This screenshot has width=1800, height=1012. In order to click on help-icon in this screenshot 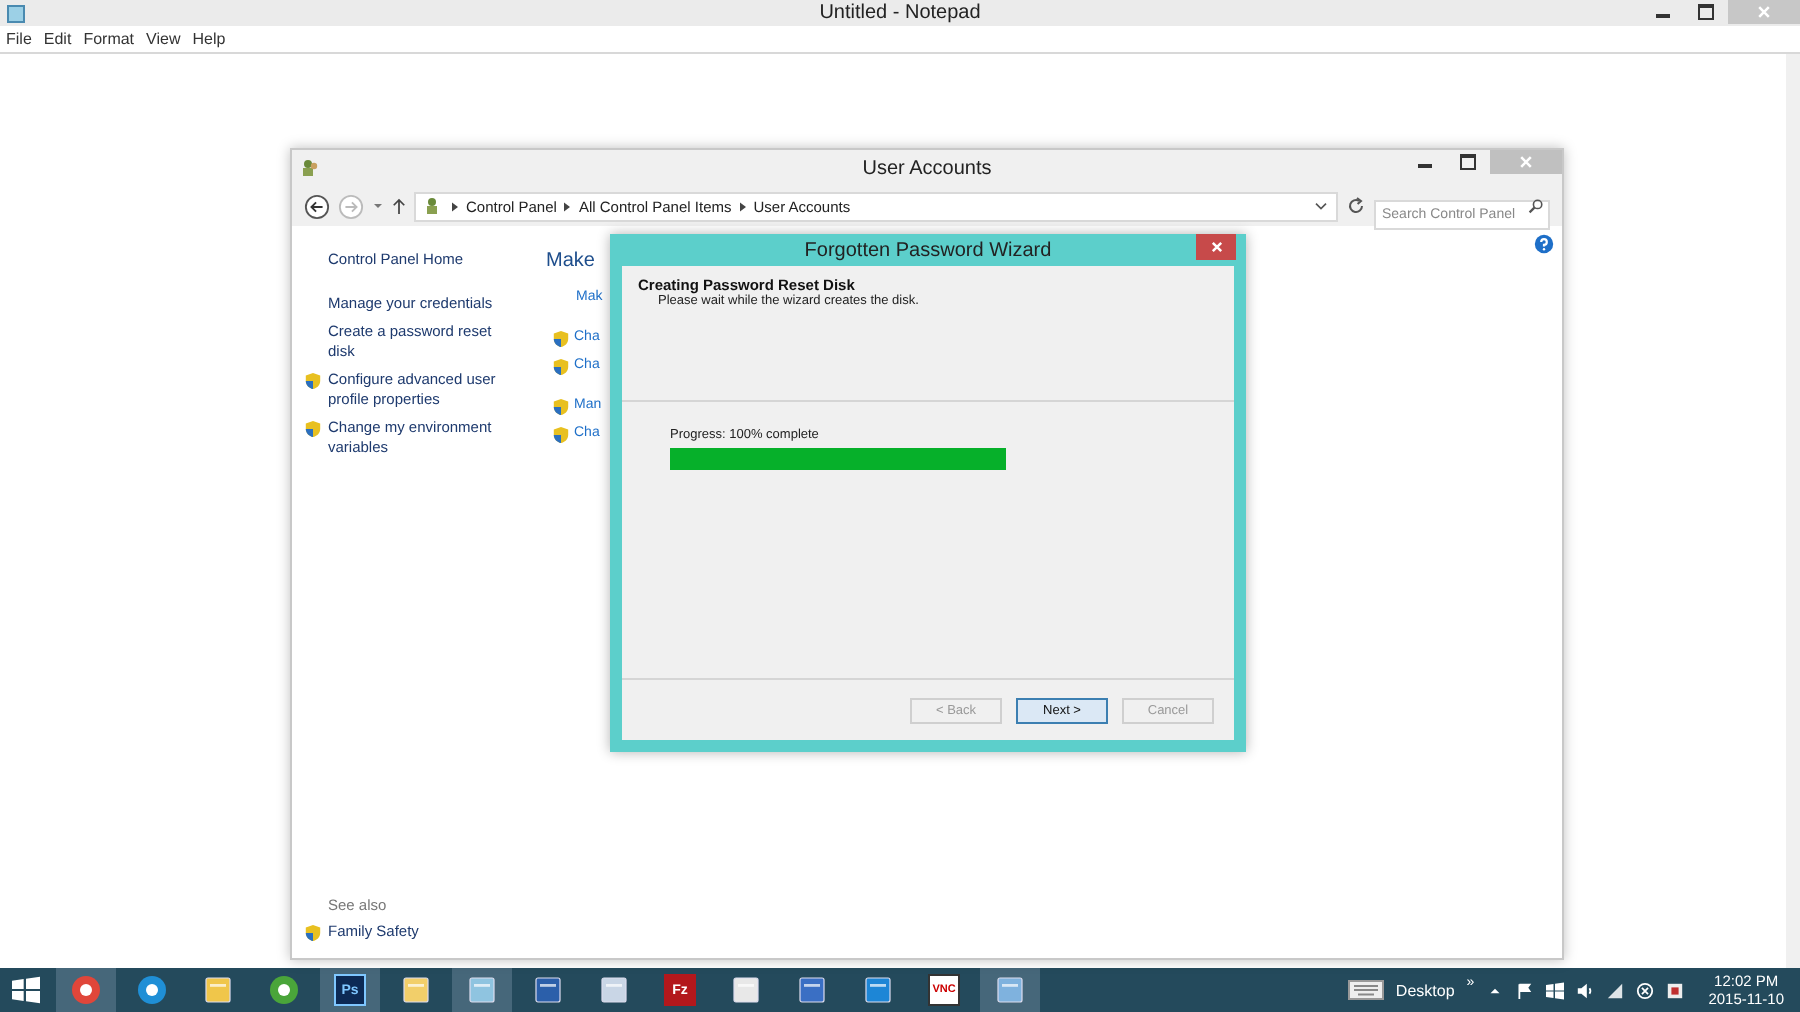, I will do `click(1544, 244)`.